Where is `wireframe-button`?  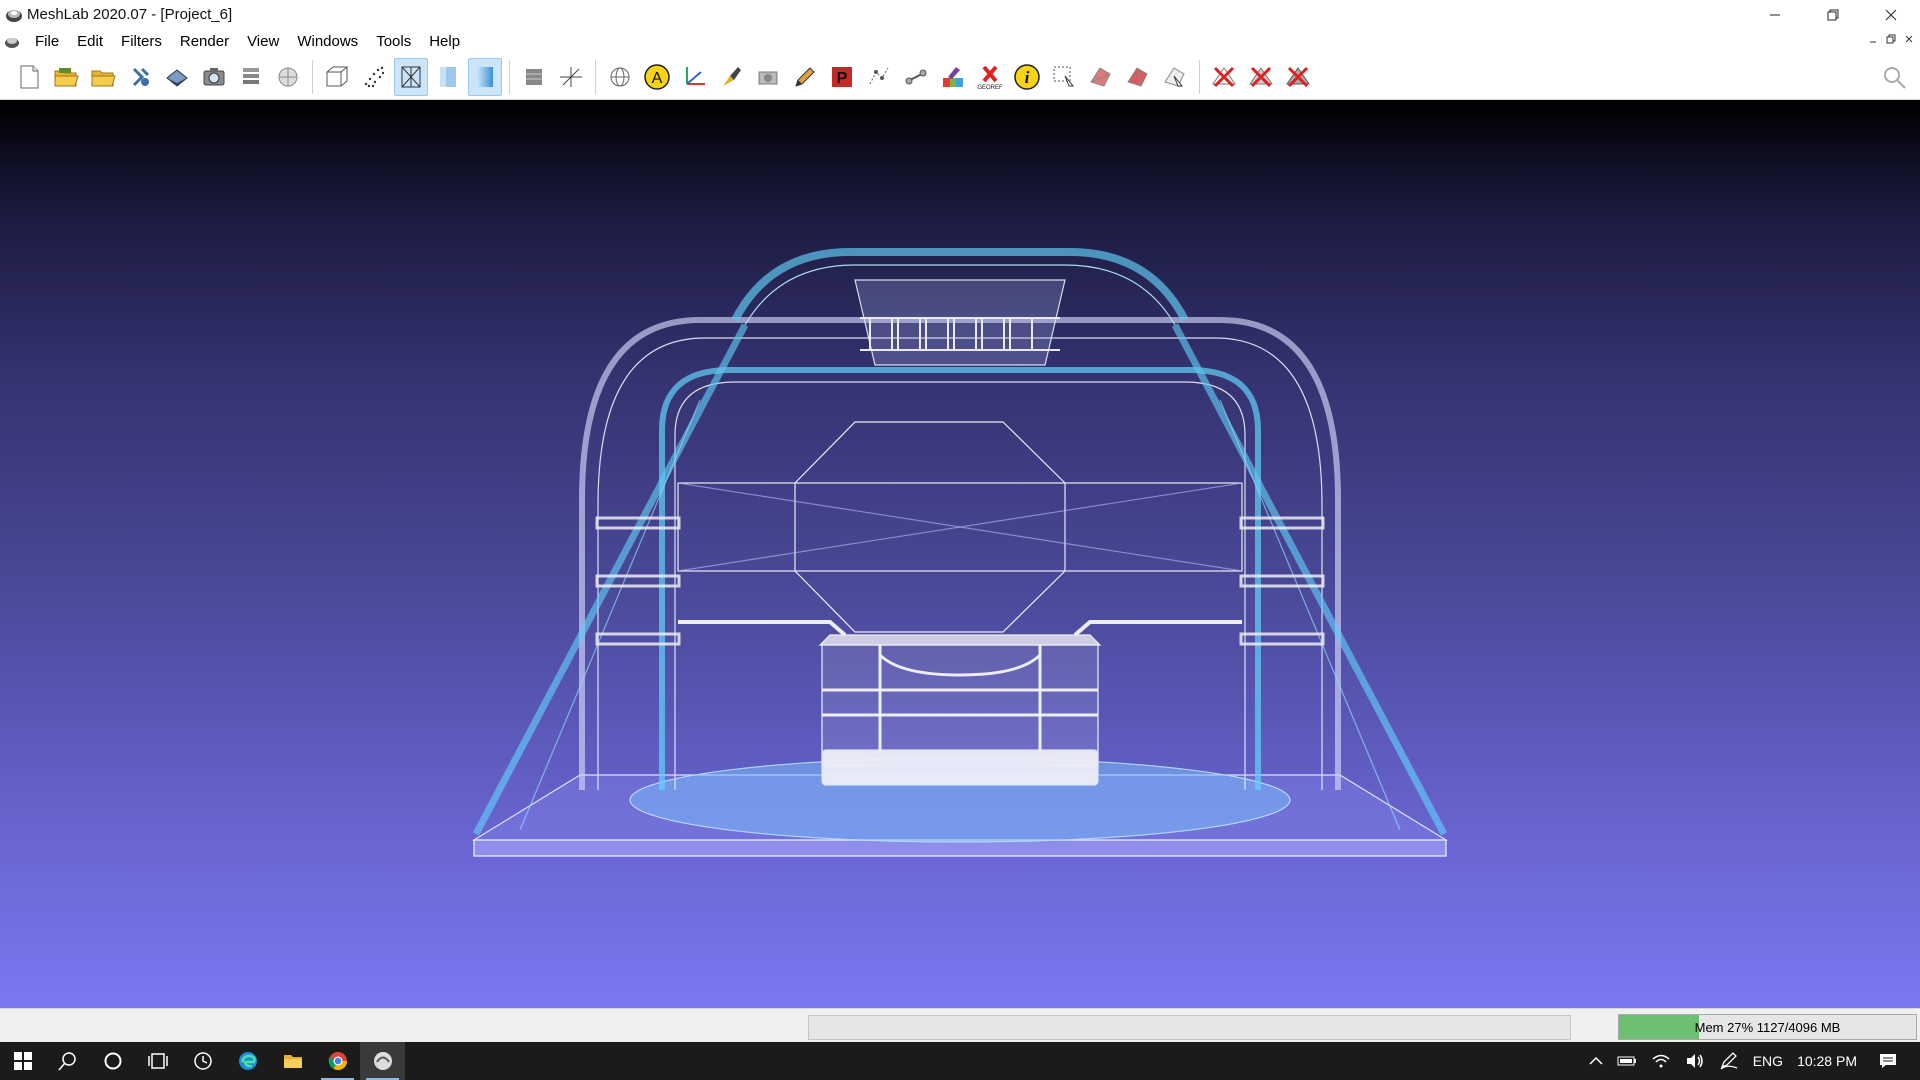
wireframe-button is located at coordinates (411, 77).